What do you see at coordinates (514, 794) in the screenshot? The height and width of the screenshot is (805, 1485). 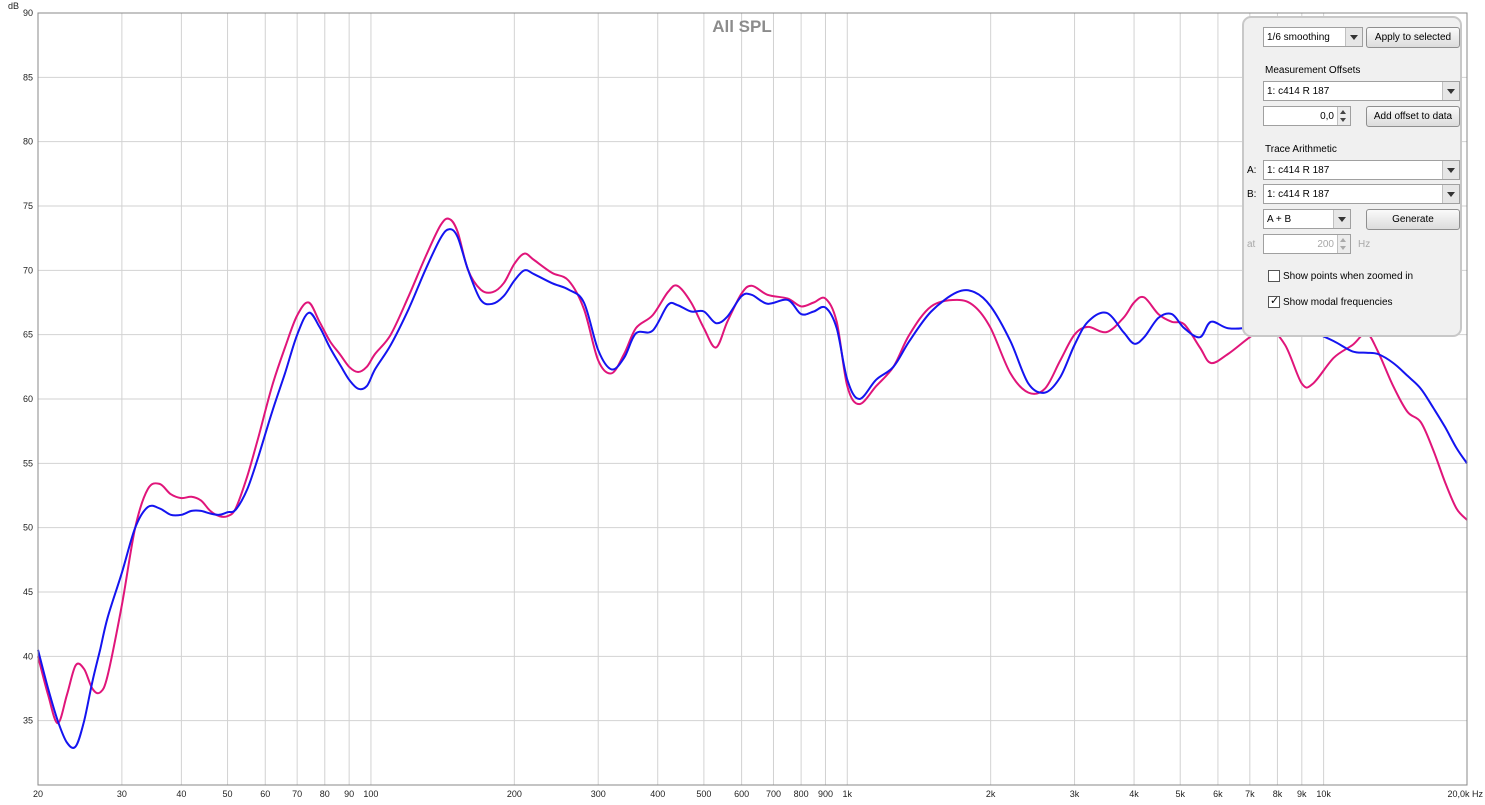 I see `x-tick-label: 200` at bounding box center [514, 794].